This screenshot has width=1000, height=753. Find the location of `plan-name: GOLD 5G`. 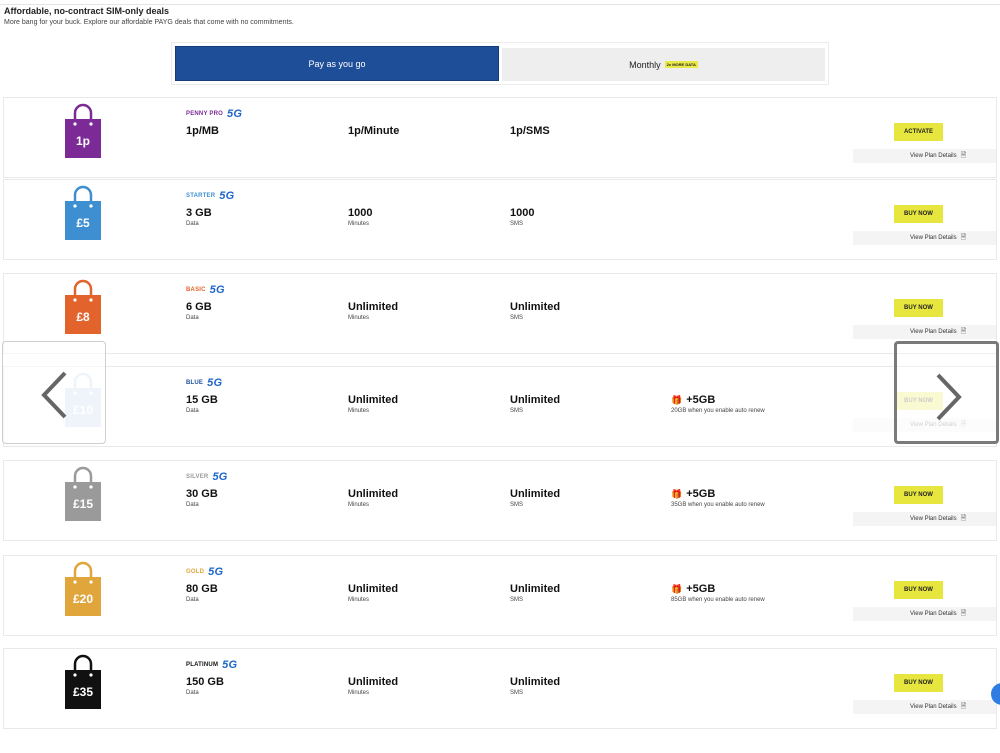

plan-name: GOLD 5G is located at coordinates (204, 572).